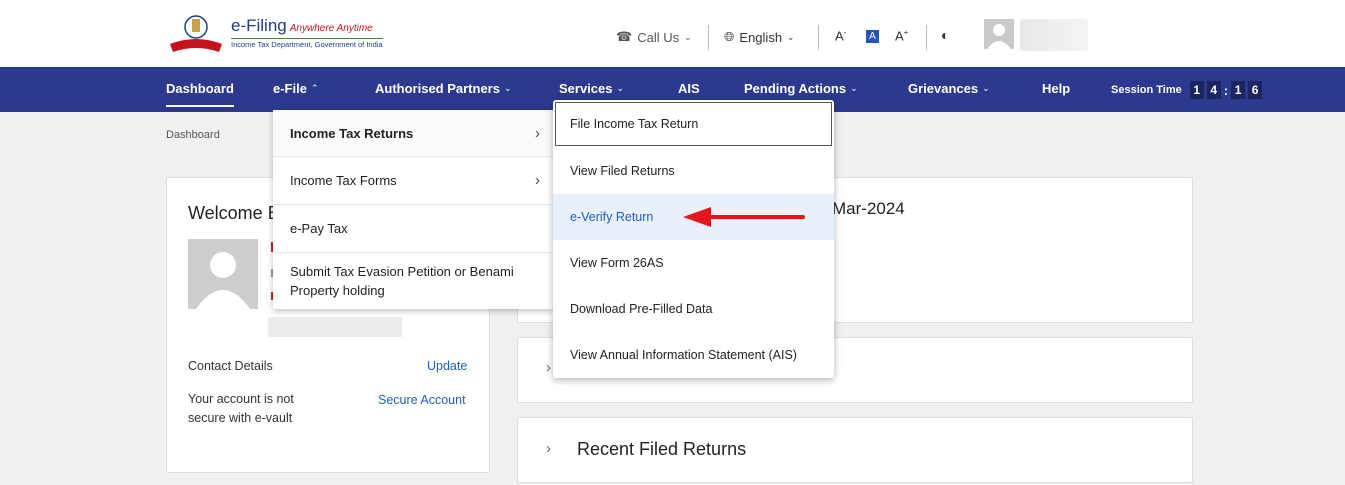  Describe the element at coordinates (658, 37) in the screenshot. I see `call-us-label: Call Us` at that location.